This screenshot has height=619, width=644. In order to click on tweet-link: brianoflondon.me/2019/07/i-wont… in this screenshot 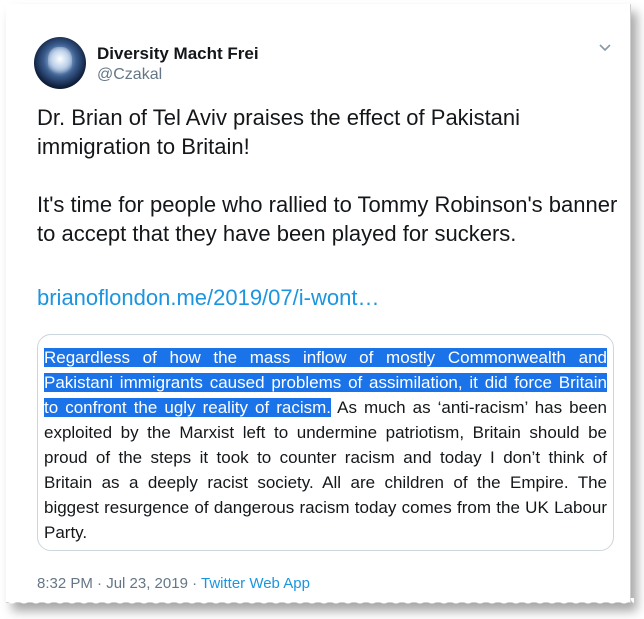, I will do `click(208, 298)`.